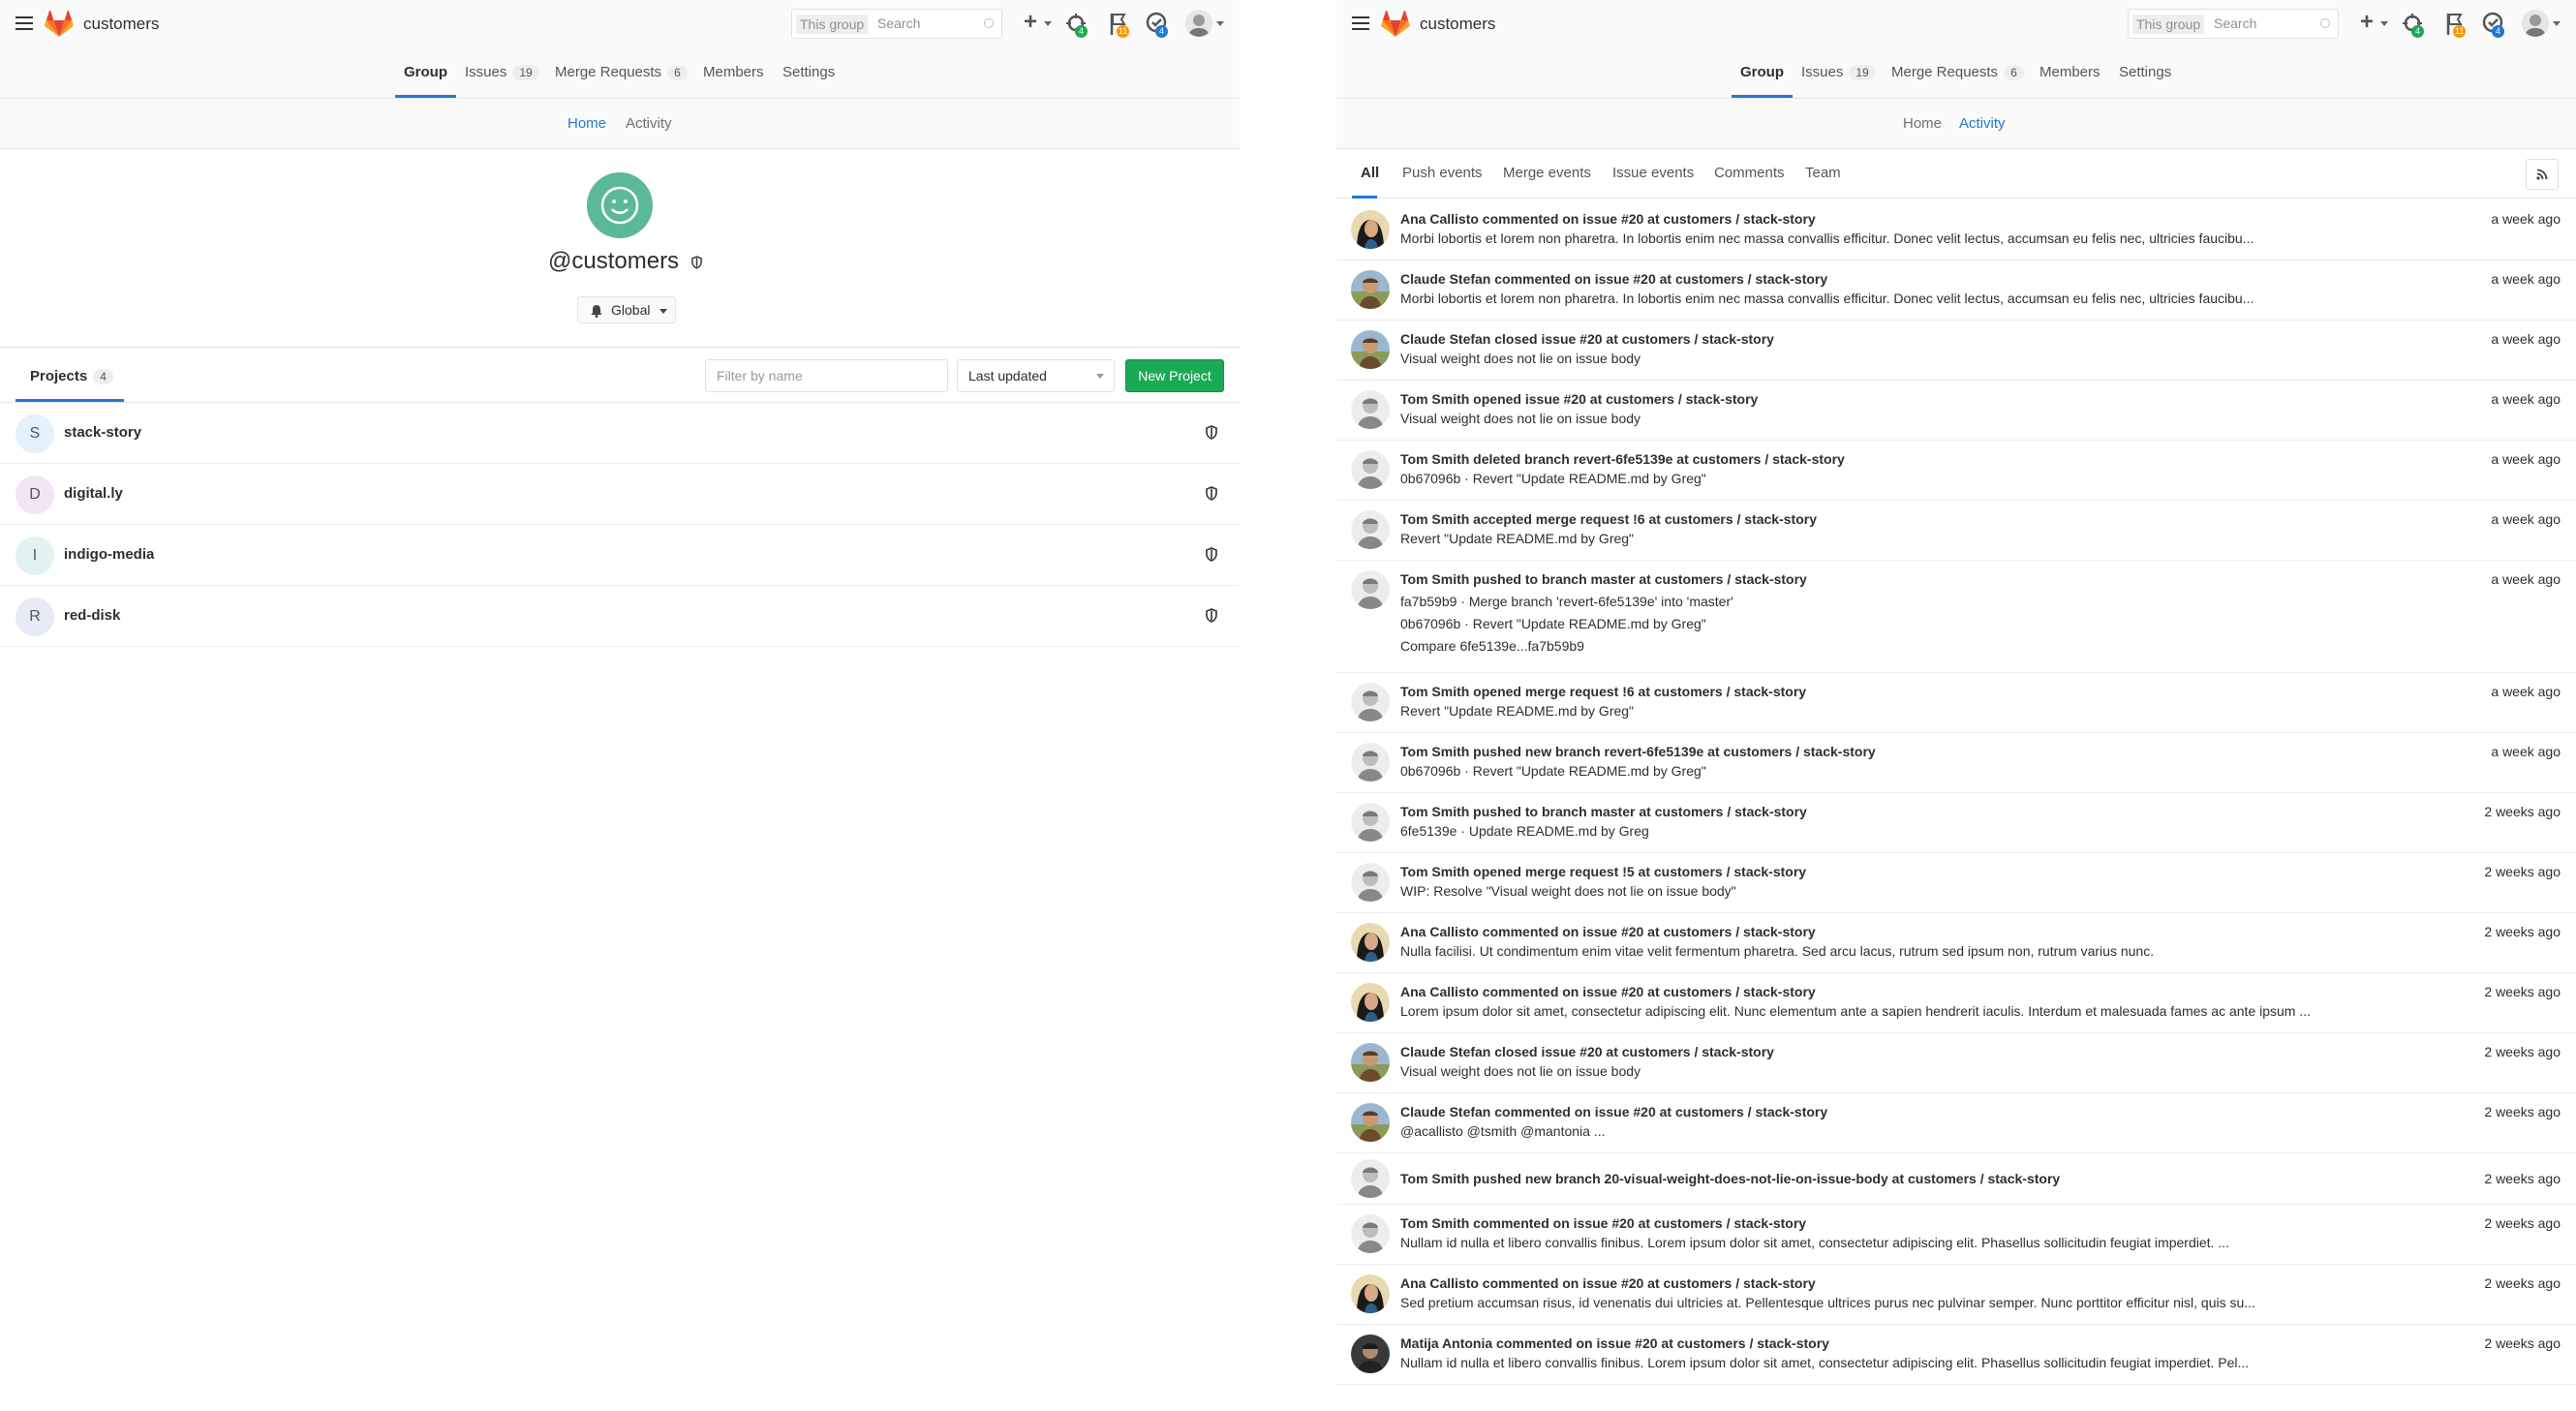 Image resolution: width=2576 pixels, height=1411 pixels. What do you see at coordinates (2542, 174) in the screenshot?
I see `rss-feed-button` at bounding box center [2542, 174].